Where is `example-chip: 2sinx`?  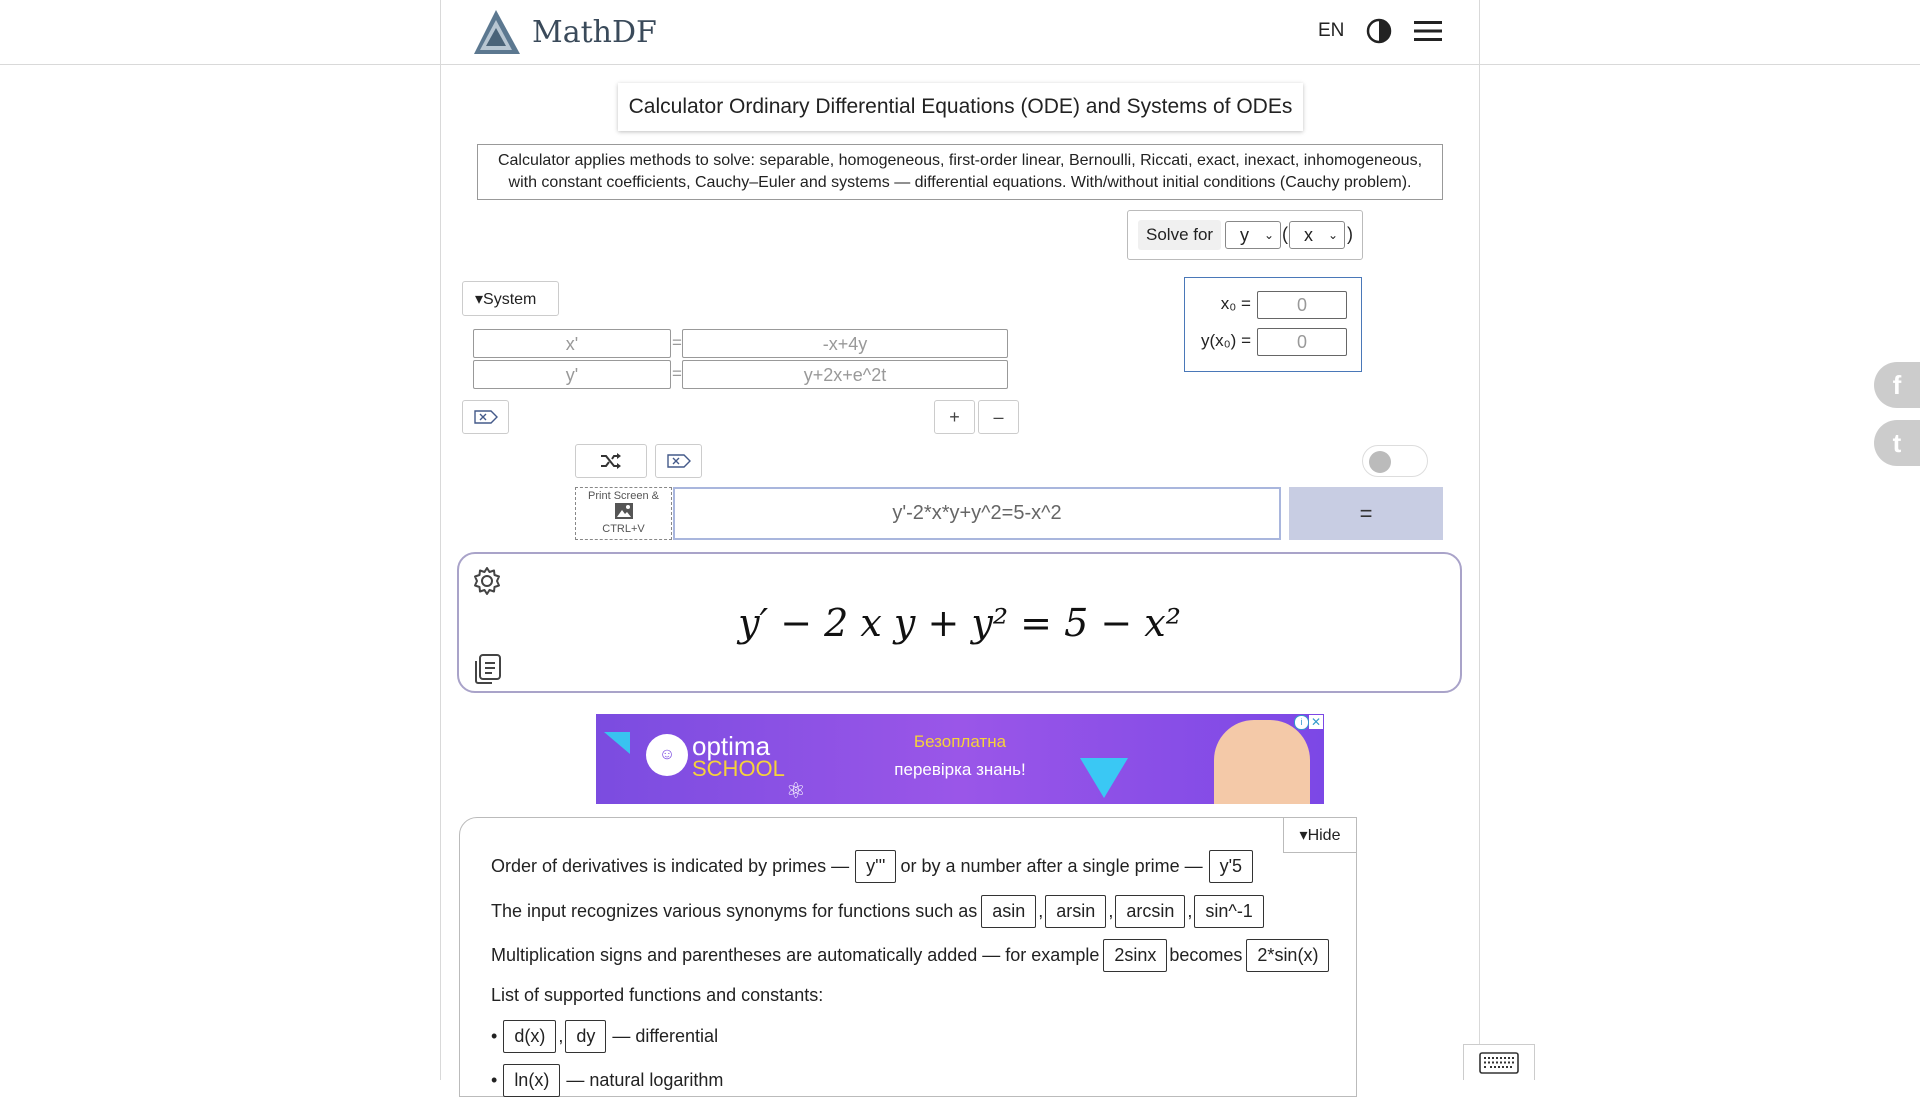
example-chip: 2sinx is located at coordinates (1135, 955).